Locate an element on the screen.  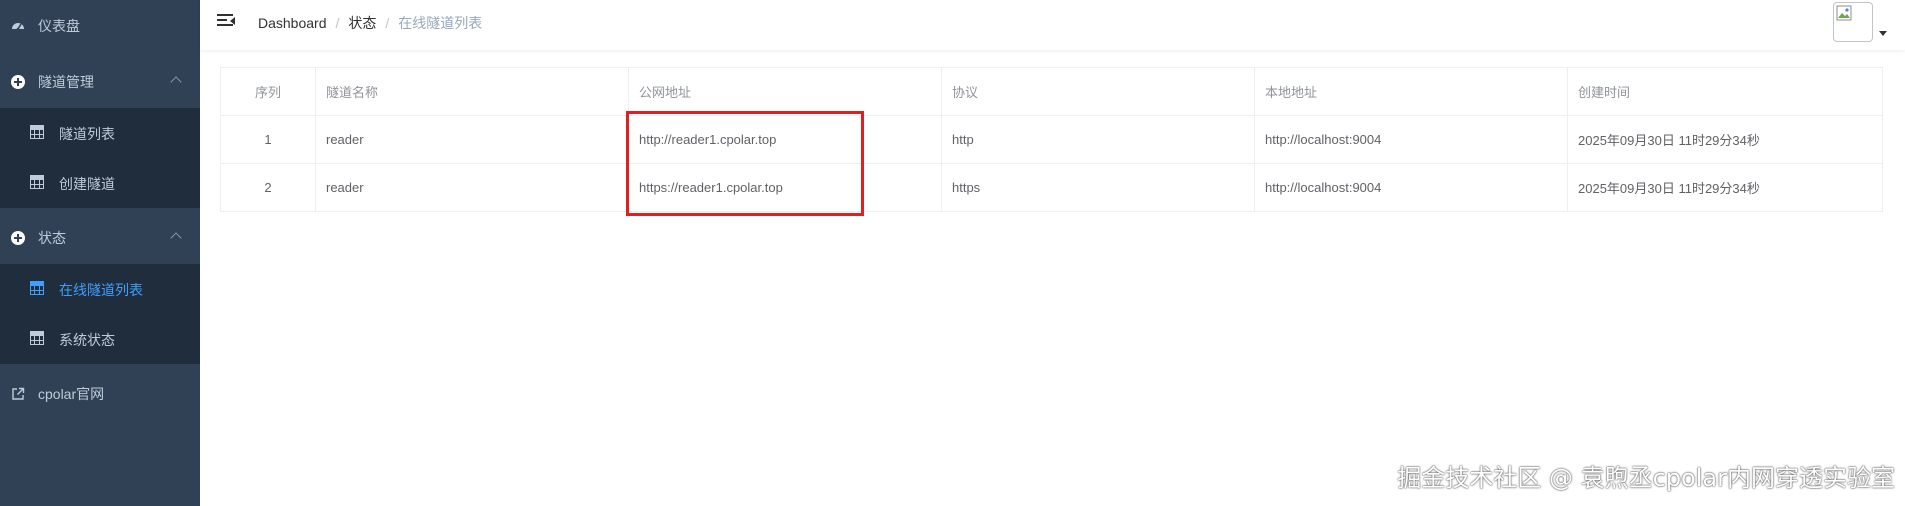
menu-item-cpolar-site: cpolar官网 is located at coordinates (100, 394).